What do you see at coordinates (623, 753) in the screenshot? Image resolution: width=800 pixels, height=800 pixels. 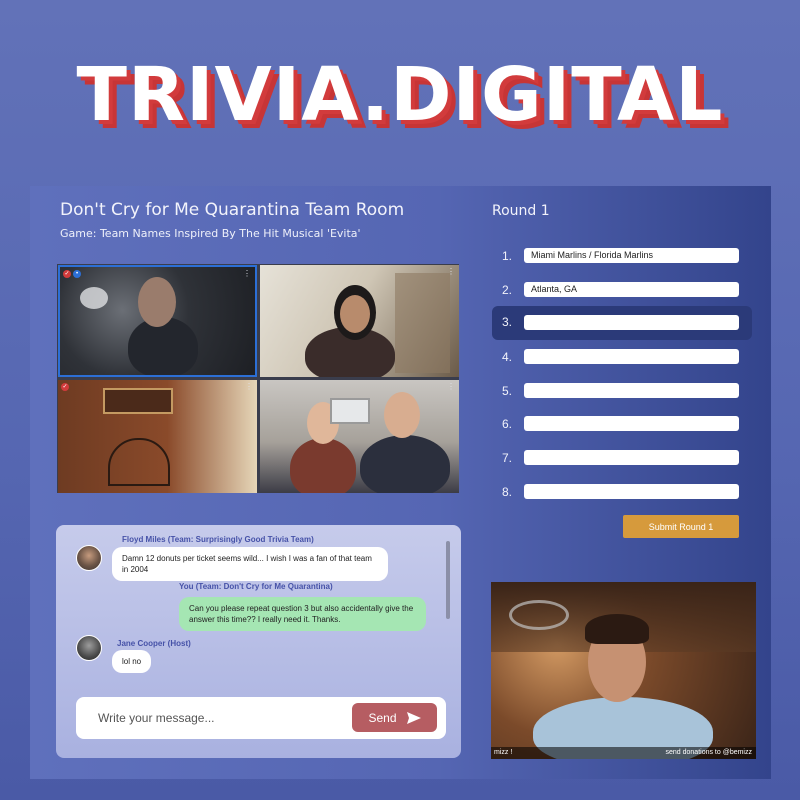 I see `stream-caption-bar: mizz ! send donations to @bemizz` at bounding box center [623, 753].